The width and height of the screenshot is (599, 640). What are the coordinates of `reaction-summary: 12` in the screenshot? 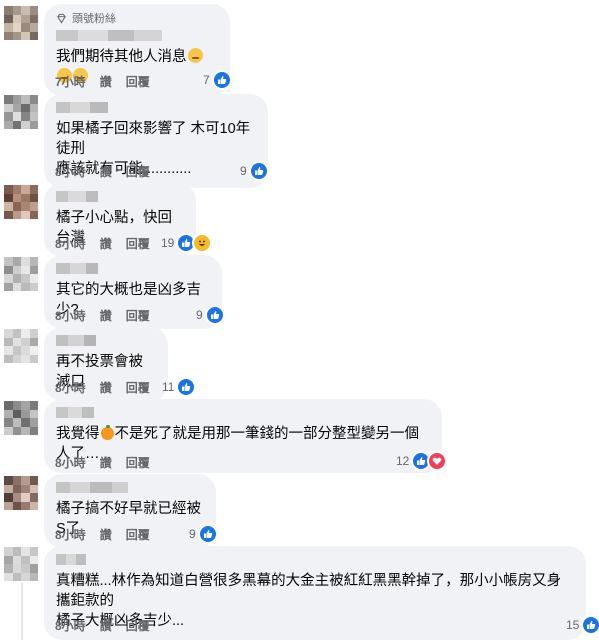 It's located at (422, 461).